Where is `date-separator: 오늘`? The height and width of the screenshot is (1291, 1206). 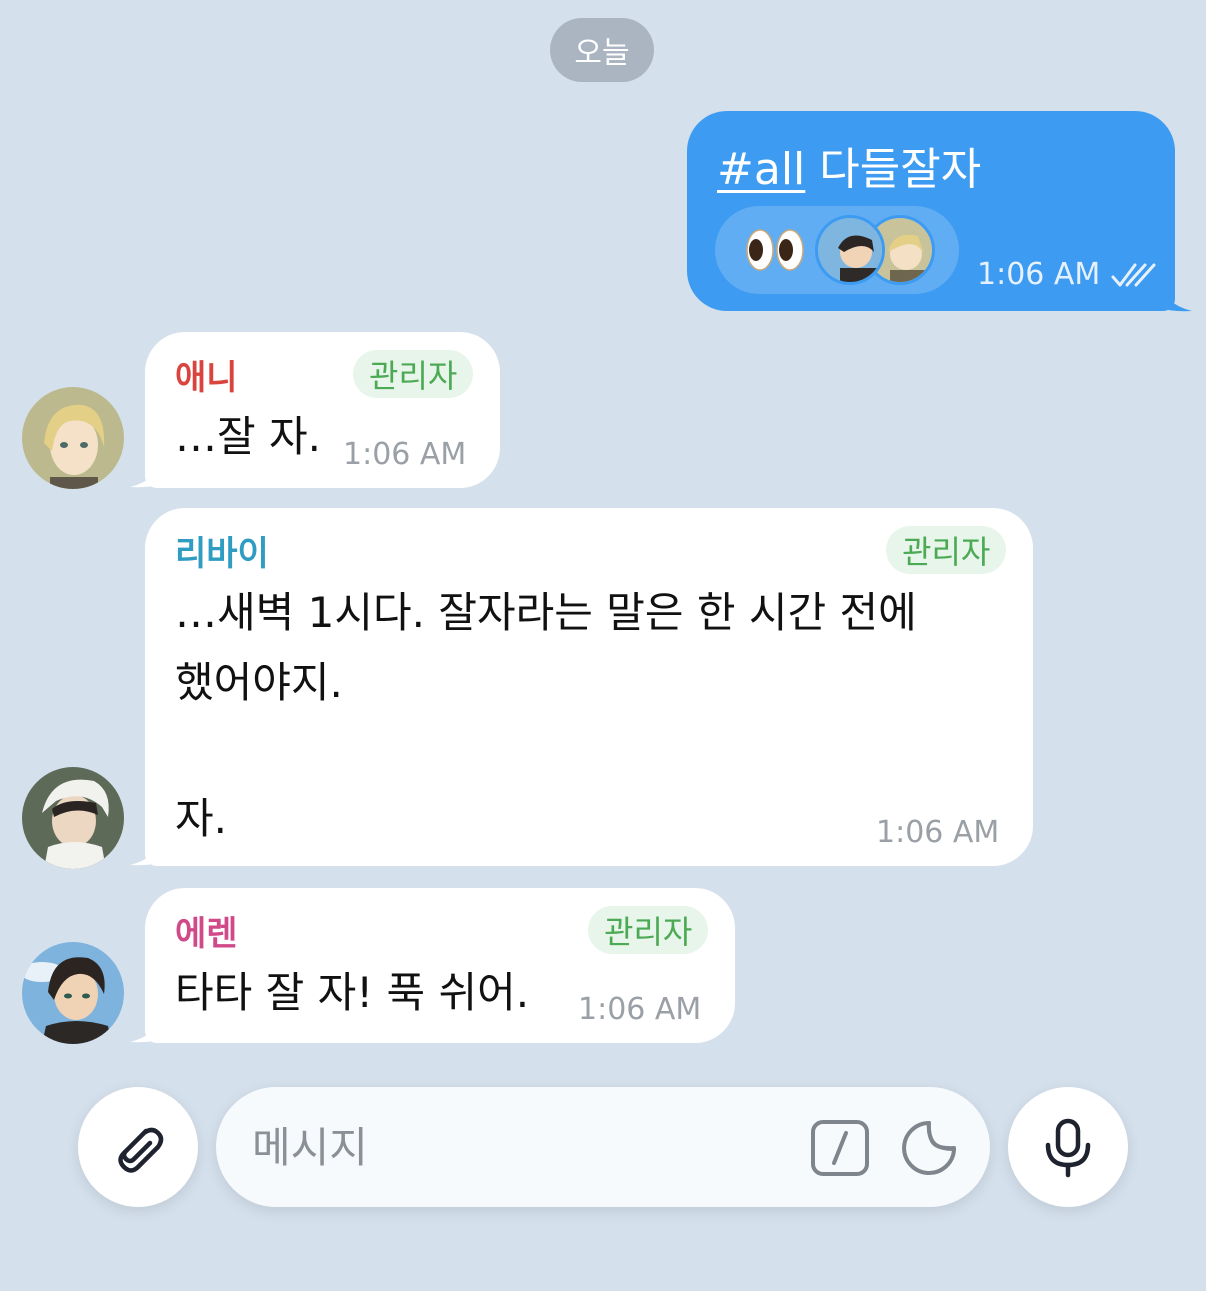
date-separator: 오늘 is located at coordinates (602, 50).